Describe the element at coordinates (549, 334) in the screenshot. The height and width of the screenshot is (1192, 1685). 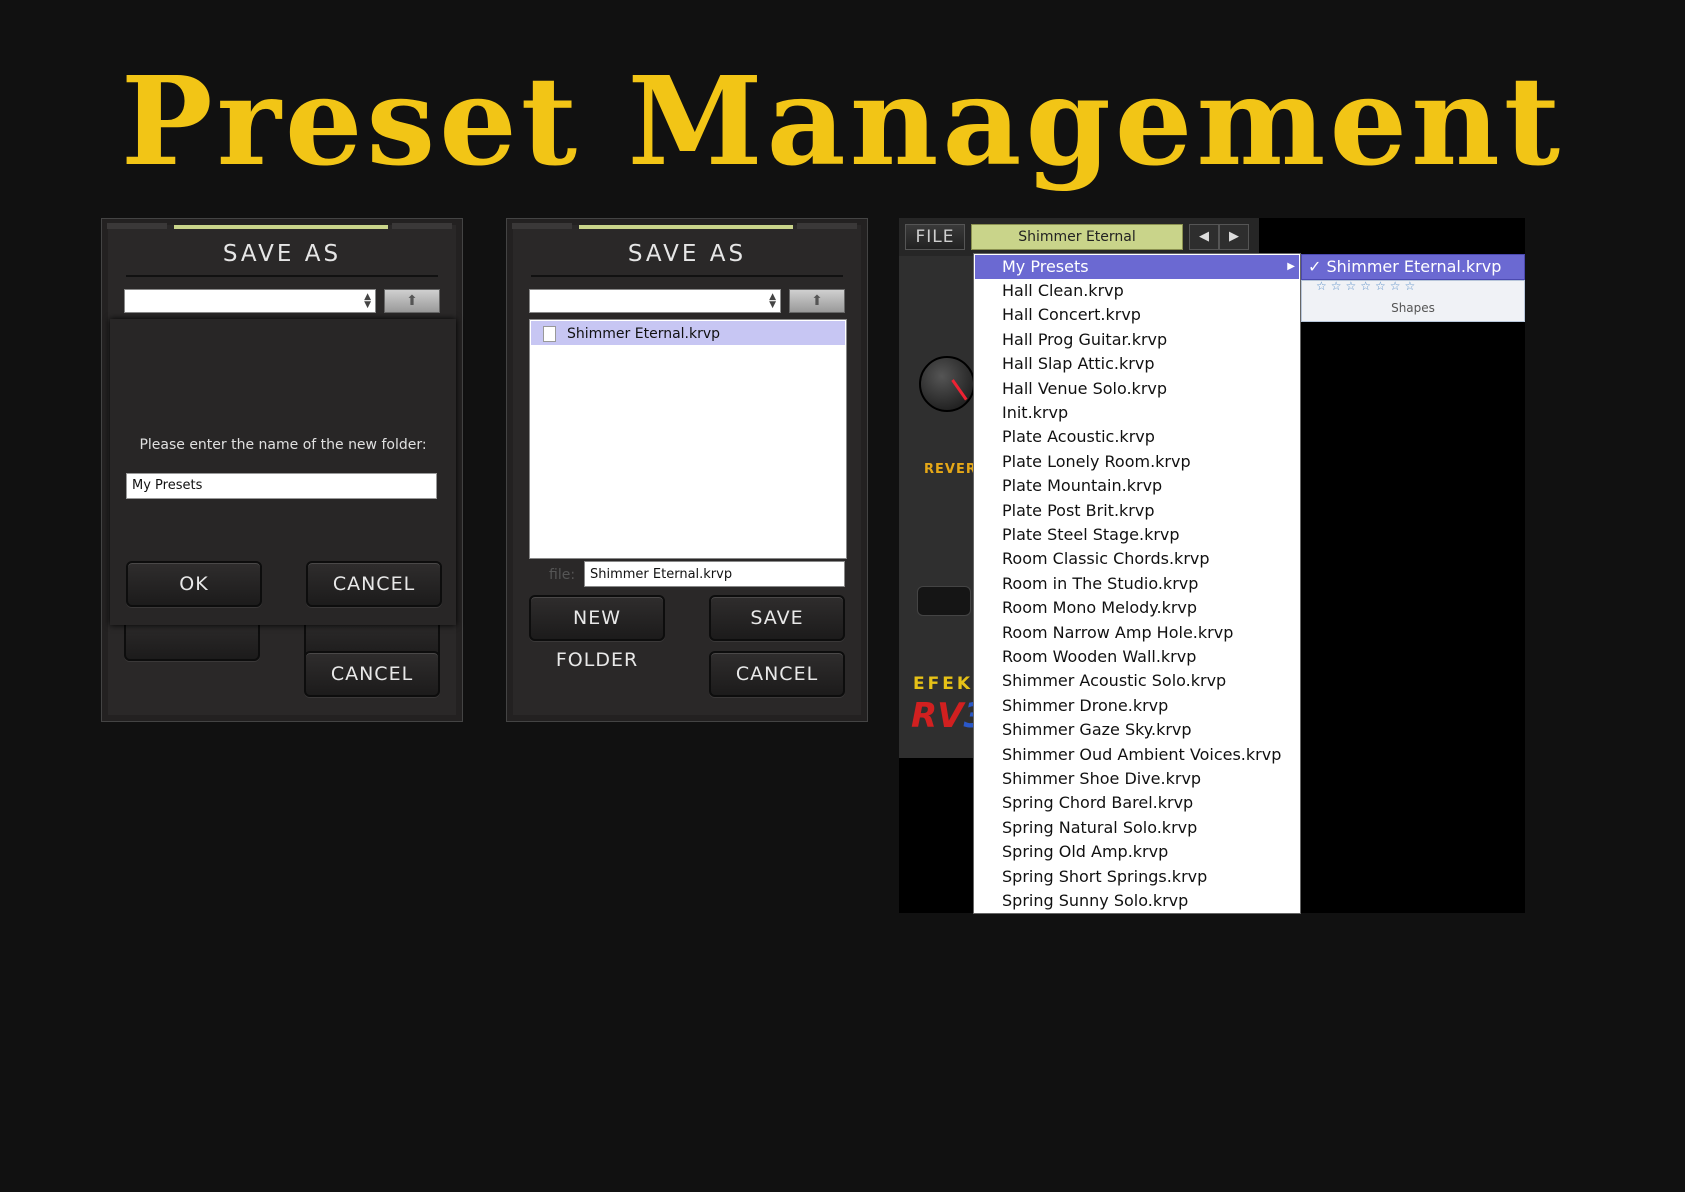
I see `file-icon` at that location.